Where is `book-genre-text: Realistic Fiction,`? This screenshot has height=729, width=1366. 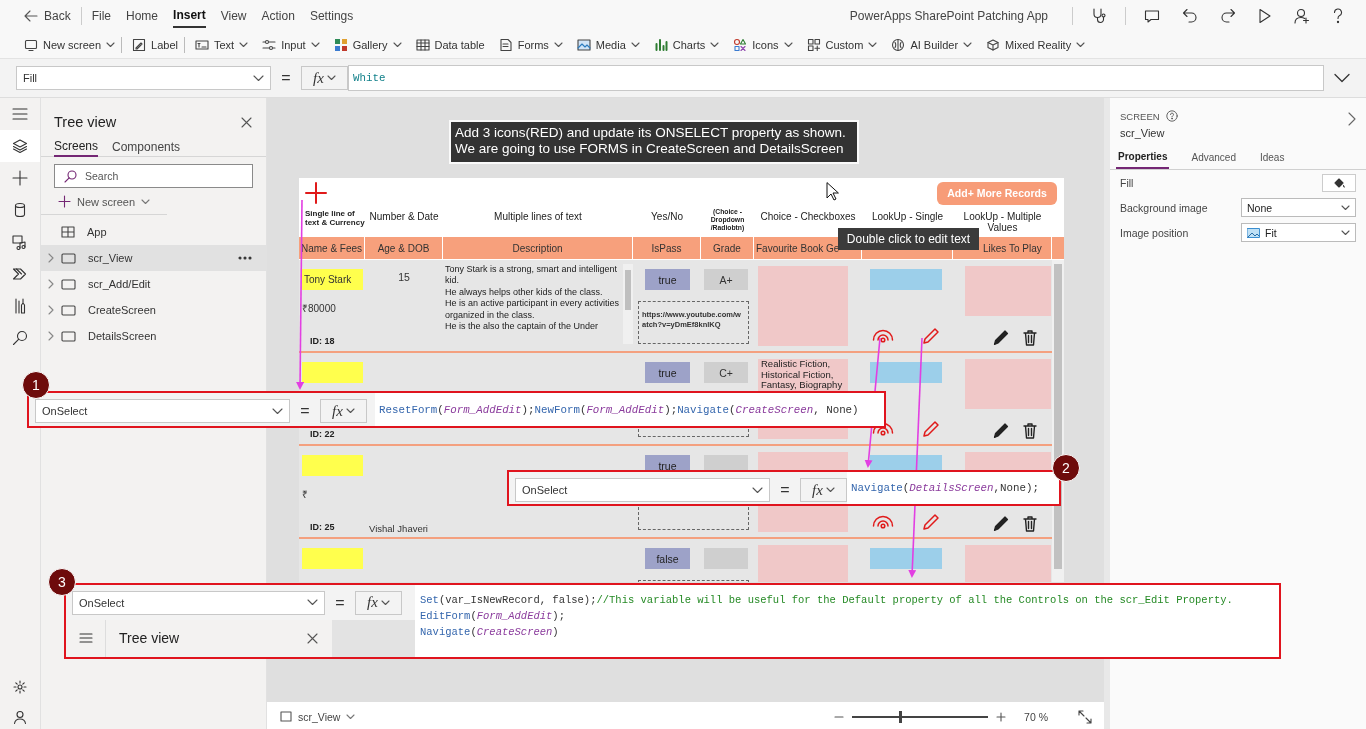
book-genre-text: Realistic Fiction, is located at coordinates (796, 364).